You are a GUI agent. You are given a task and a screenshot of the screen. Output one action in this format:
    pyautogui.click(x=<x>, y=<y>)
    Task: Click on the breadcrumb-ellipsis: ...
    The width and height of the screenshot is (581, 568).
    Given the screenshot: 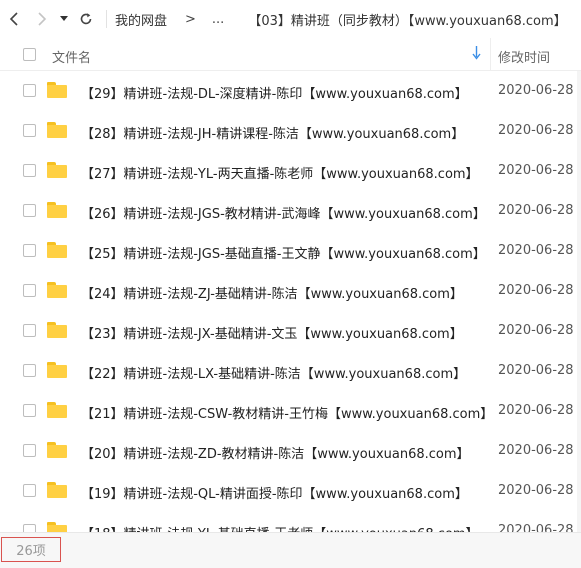 What is the action you would take?
    pyautogui.click(x=218, y=19)
    